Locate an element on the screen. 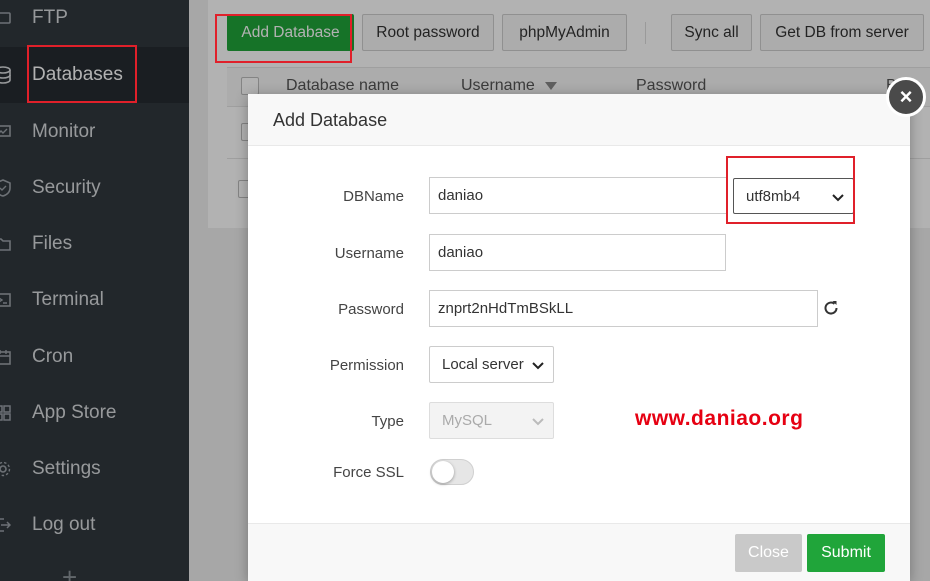 This screenshot has width=930, height=581. dbname-label: DBName is located at coordinates (373, 196).